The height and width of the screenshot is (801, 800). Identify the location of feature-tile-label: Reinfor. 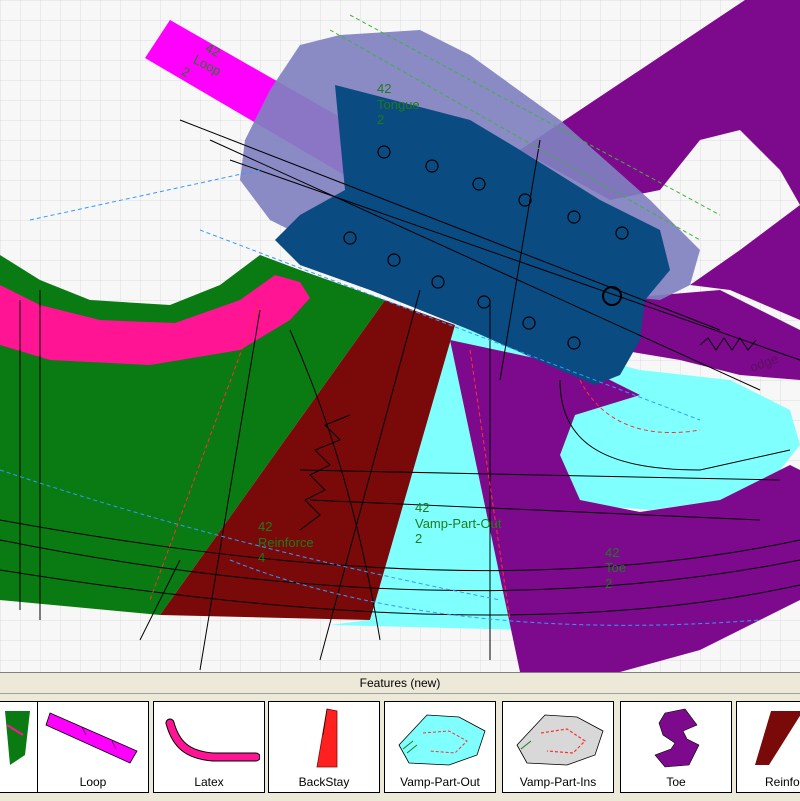
(782, 782).